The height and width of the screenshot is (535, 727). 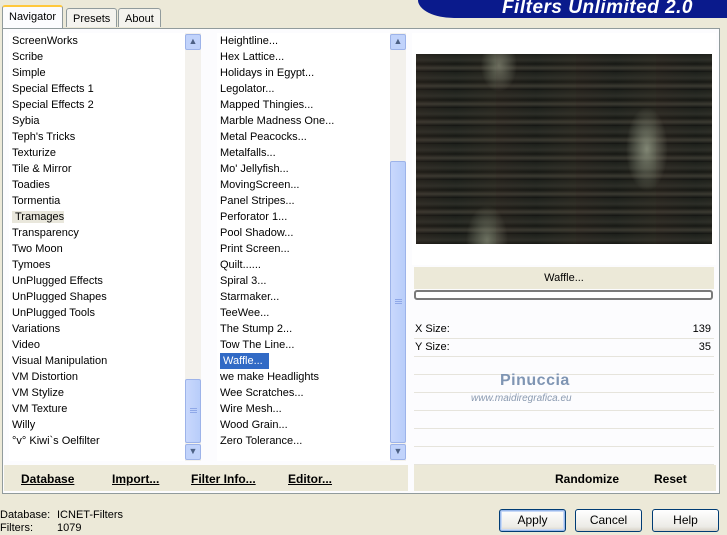 I want to click on list-item: Transparency, so click(x=97, y=233).